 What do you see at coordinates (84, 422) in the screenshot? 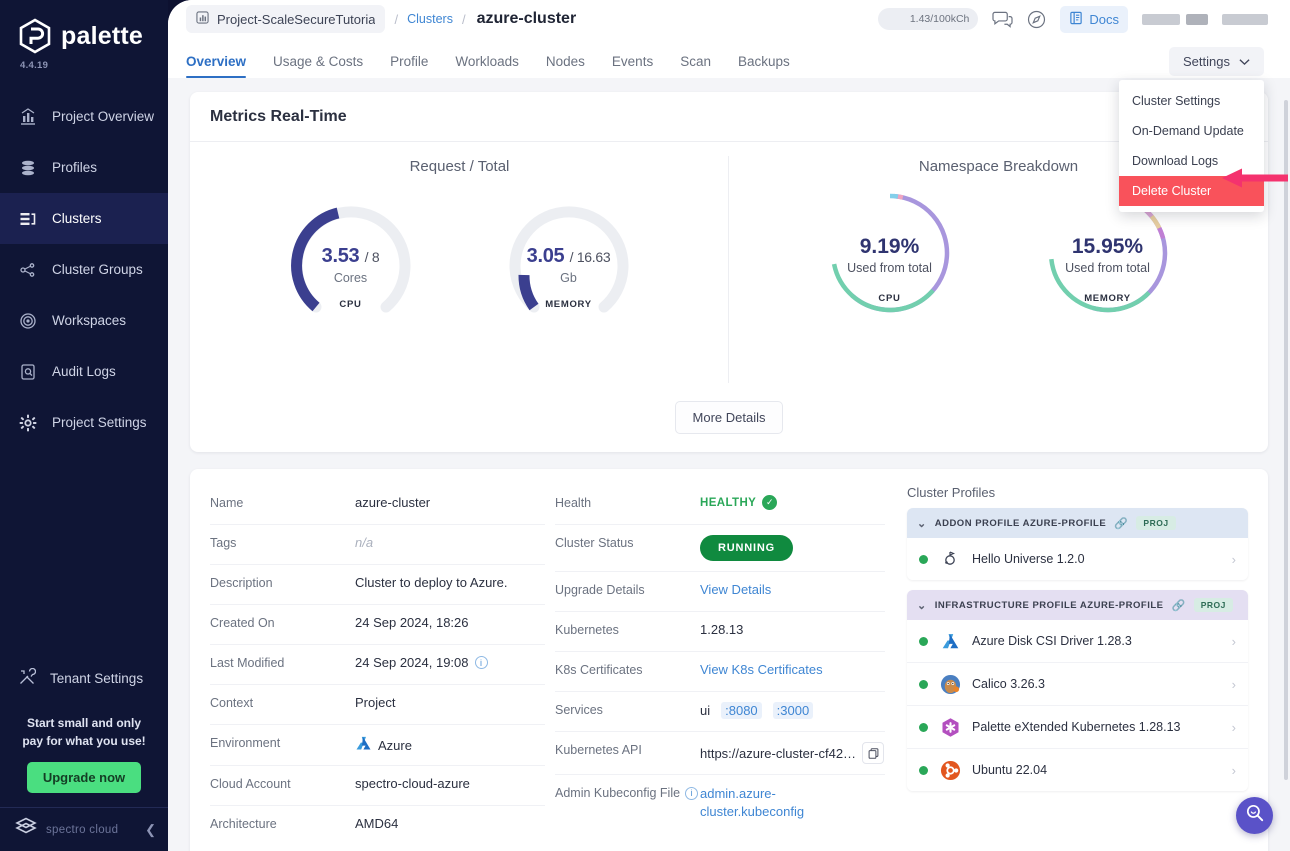
I see `sidebar-item-project-settings: Project Settings` at bounding box center [84, 422].